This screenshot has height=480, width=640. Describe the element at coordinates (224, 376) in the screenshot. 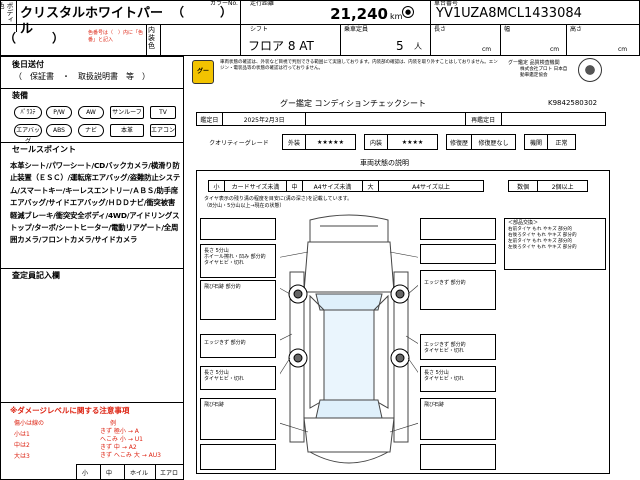

I see `annot-left-5-text: 長さ 5分山 タイヤヒビ・切れ` at that location.